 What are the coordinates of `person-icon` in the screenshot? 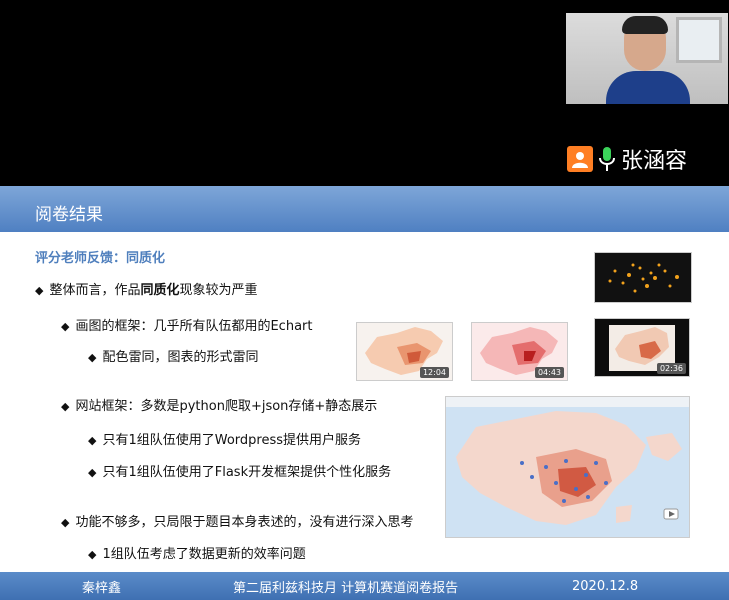 It's located at (580, 159).